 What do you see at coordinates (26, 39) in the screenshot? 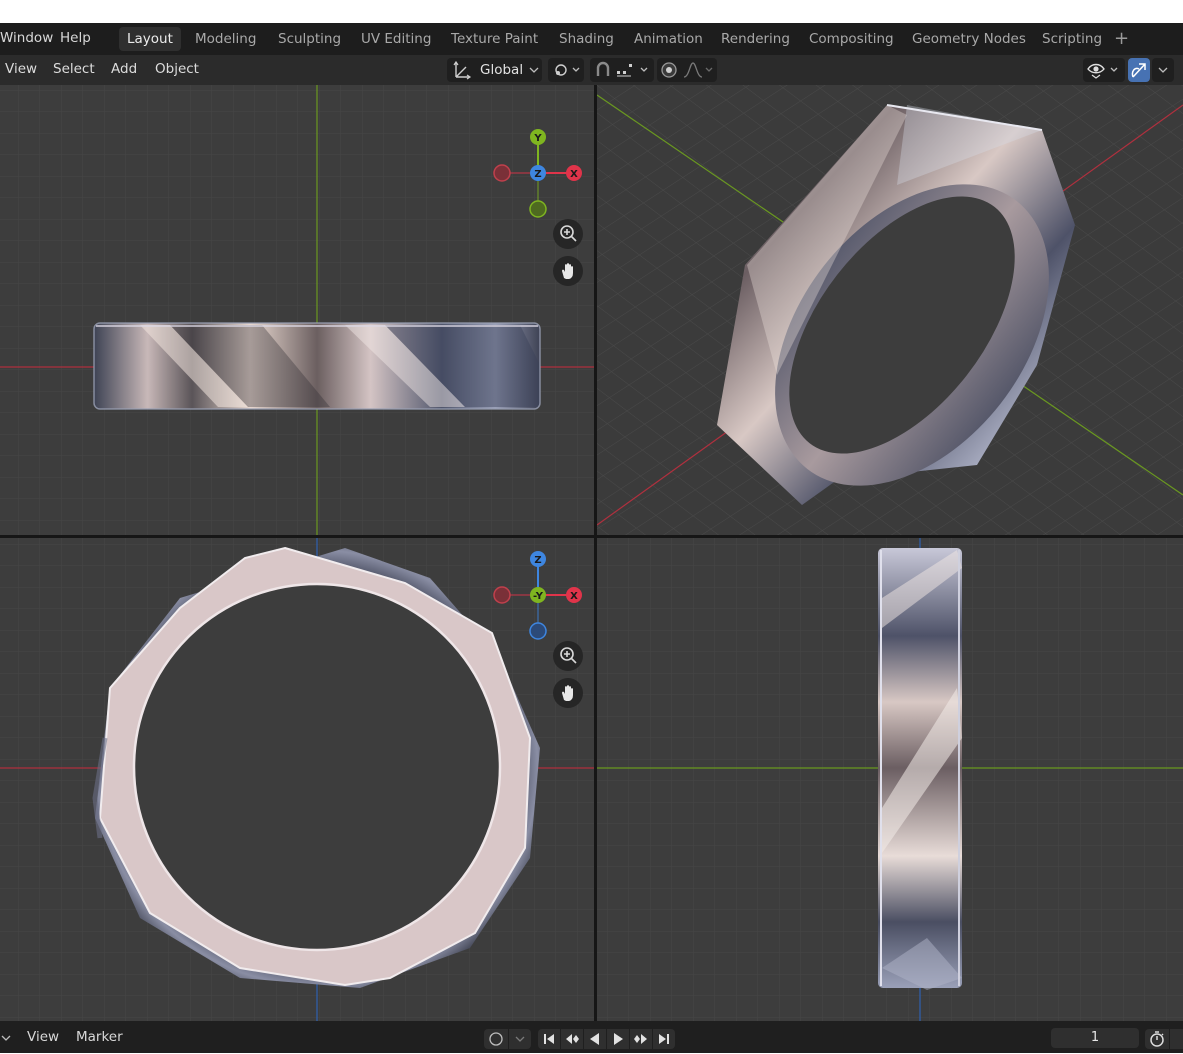
I see `window-menu: Window` at bounding box center [26, 39].